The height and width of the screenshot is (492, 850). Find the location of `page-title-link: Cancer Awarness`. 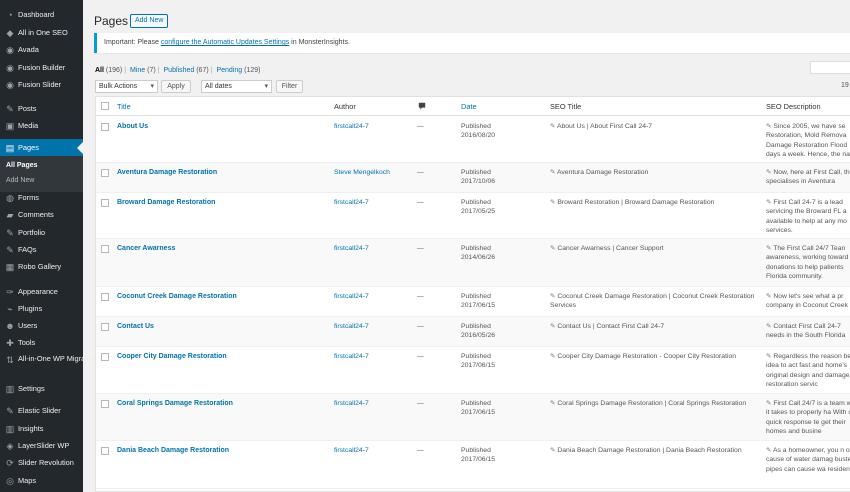

page-title-link: Cancer Awarness is located at coordinates (146, 248).